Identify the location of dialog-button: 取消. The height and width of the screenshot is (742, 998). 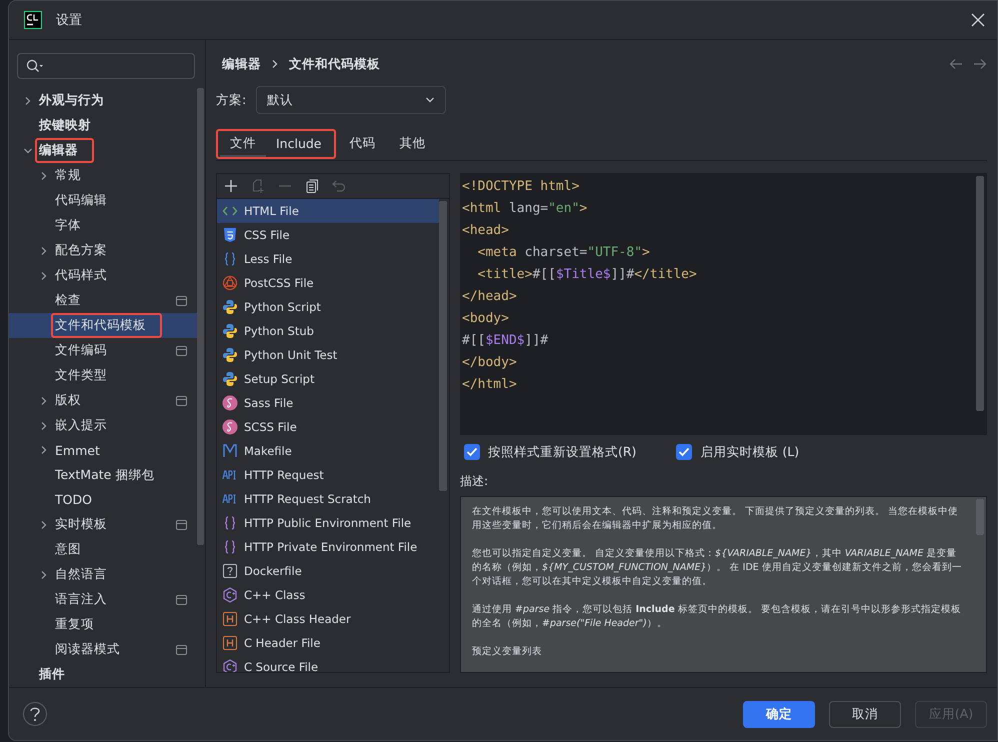
(865, 714).